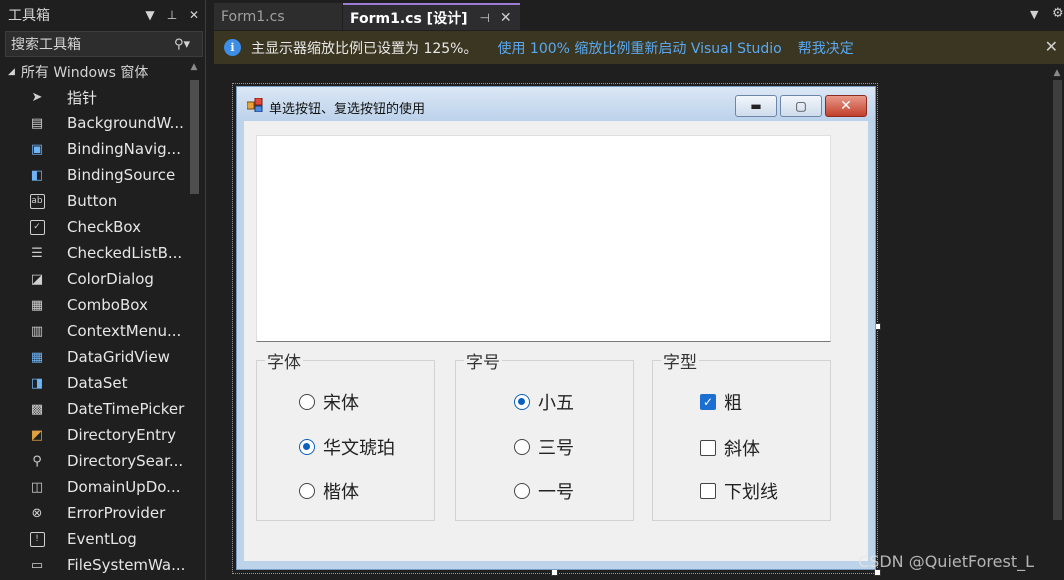 The width and height of the screenshot is (1064, 580). What do you see at coordinates (37, 565) in the screenshot?
I see `filesystemwatcher-icon: ▭` at bounding box center [37, 565].